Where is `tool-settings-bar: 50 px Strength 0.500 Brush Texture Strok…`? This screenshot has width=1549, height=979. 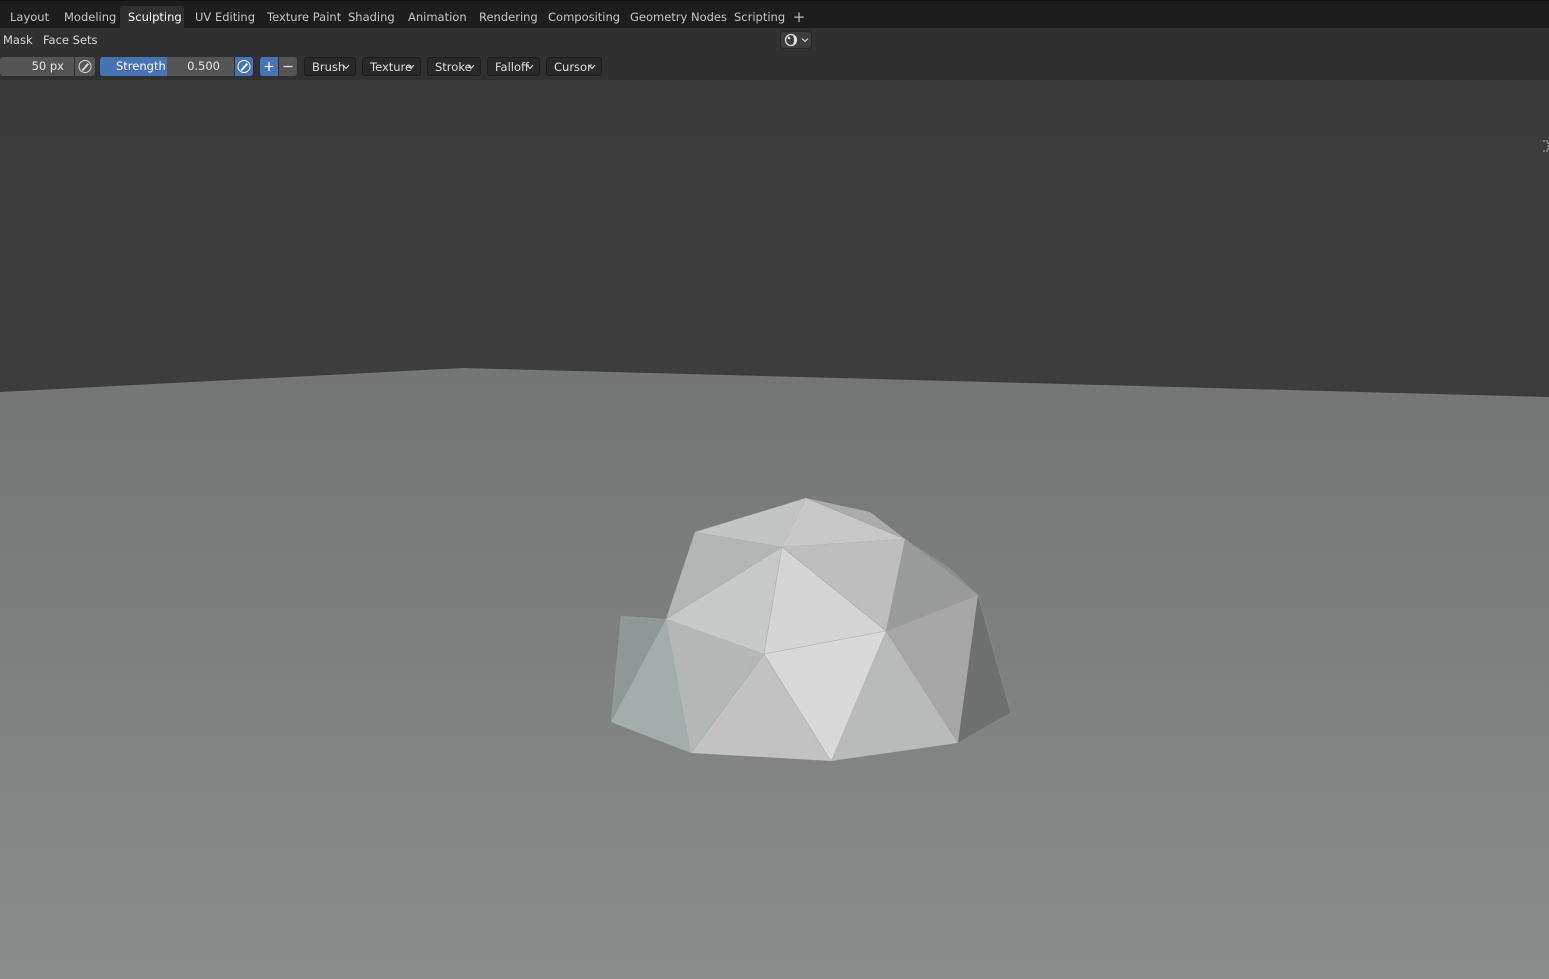 tool-settings-bar: 50 px Strength 0.500 Brush Texture Strok… is located at coordinates (774, 66).